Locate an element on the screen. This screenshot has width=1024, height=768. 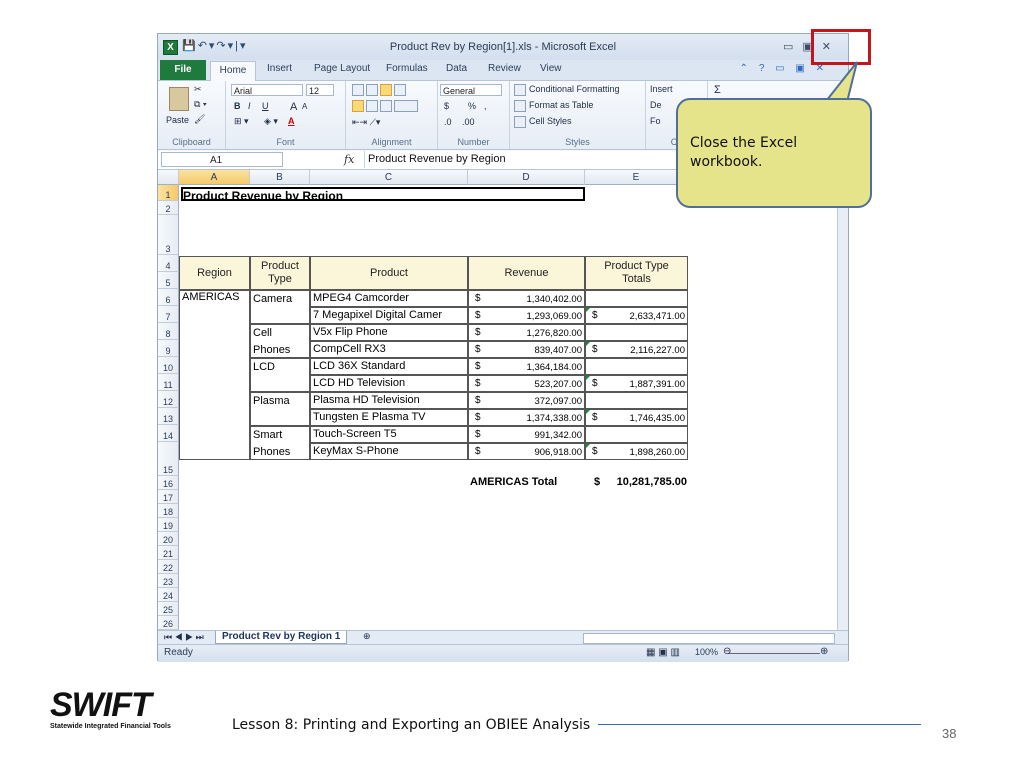
product-type-cell: LCD is located at coordinates (280, 375).